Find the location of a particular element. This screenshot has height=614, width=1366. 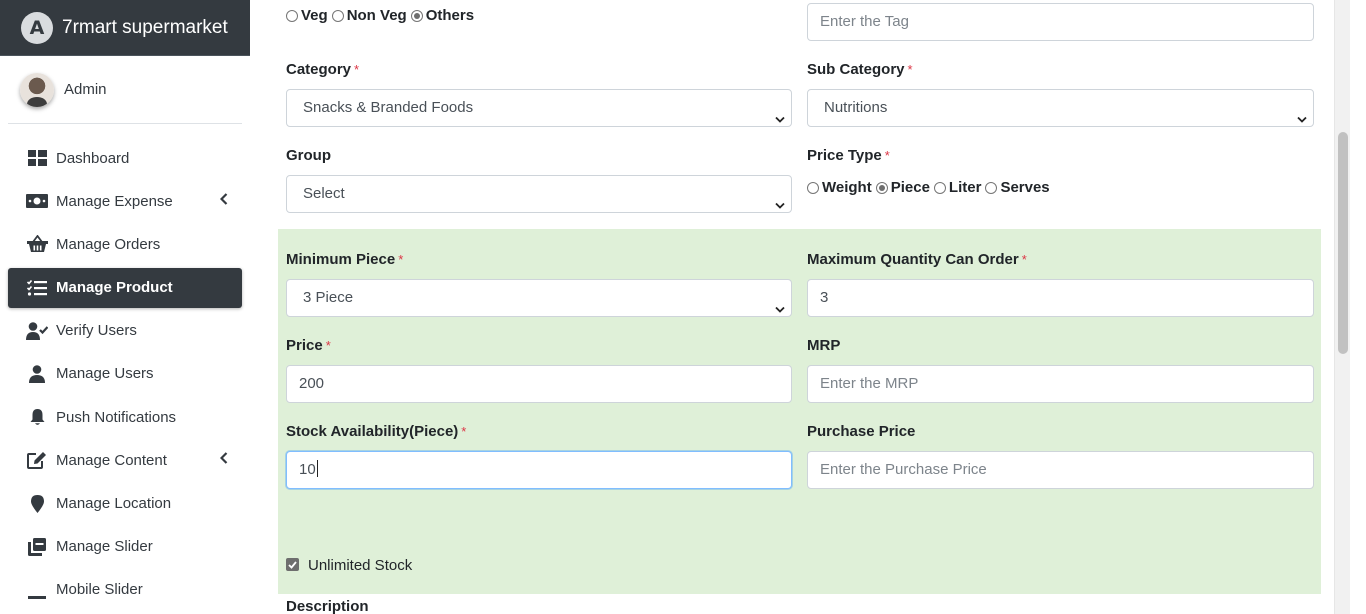

radio-others is located at coordinates (416, 15).